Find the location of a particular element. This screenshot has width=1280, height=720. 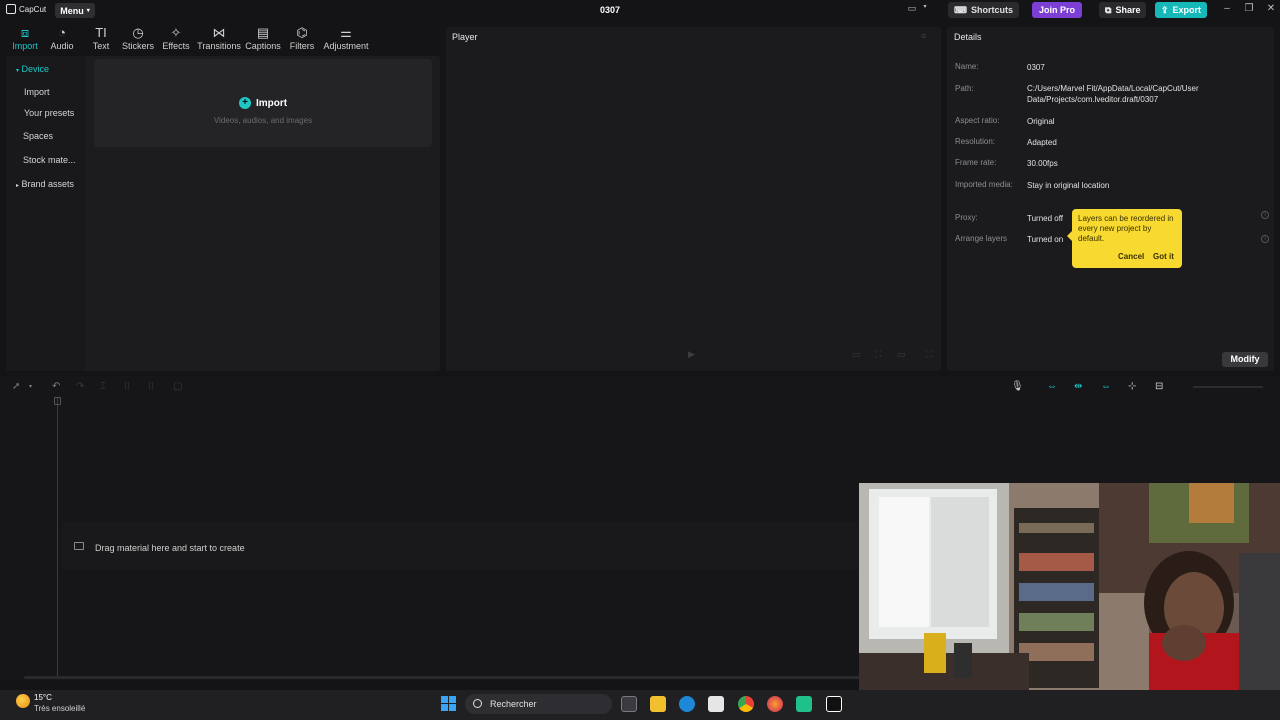

weather-temperature: 15°C is located at coordinates (43, 698).